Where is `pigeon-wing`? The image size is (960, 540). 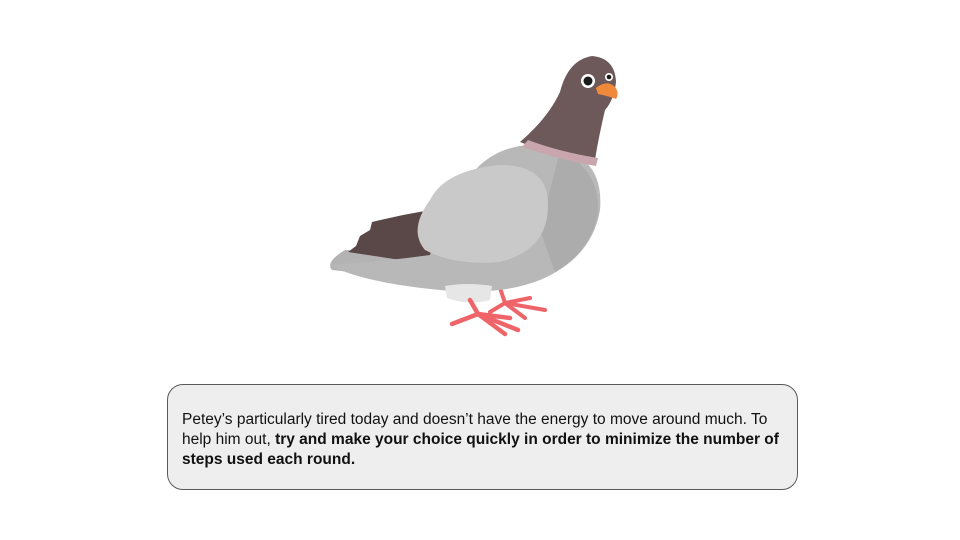
pigeon-wing is located at coordinates (482, 214).